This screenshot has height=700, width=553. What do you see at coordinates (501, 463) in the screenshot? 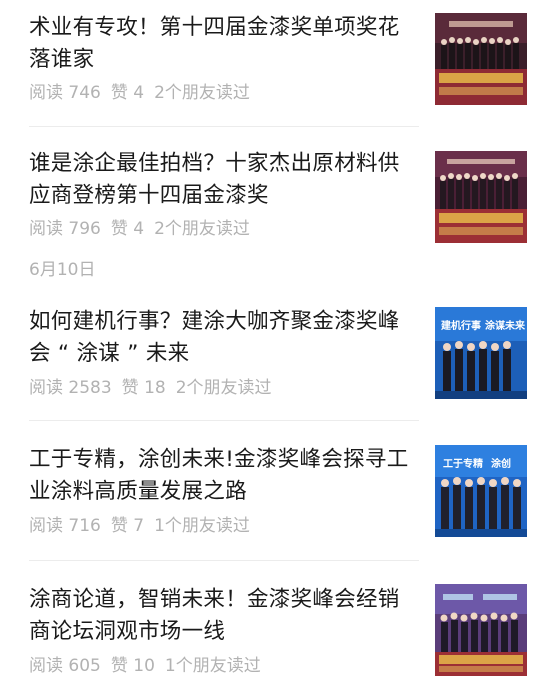
I see `banner-text: 涂创` at bounding box center [501, 463].